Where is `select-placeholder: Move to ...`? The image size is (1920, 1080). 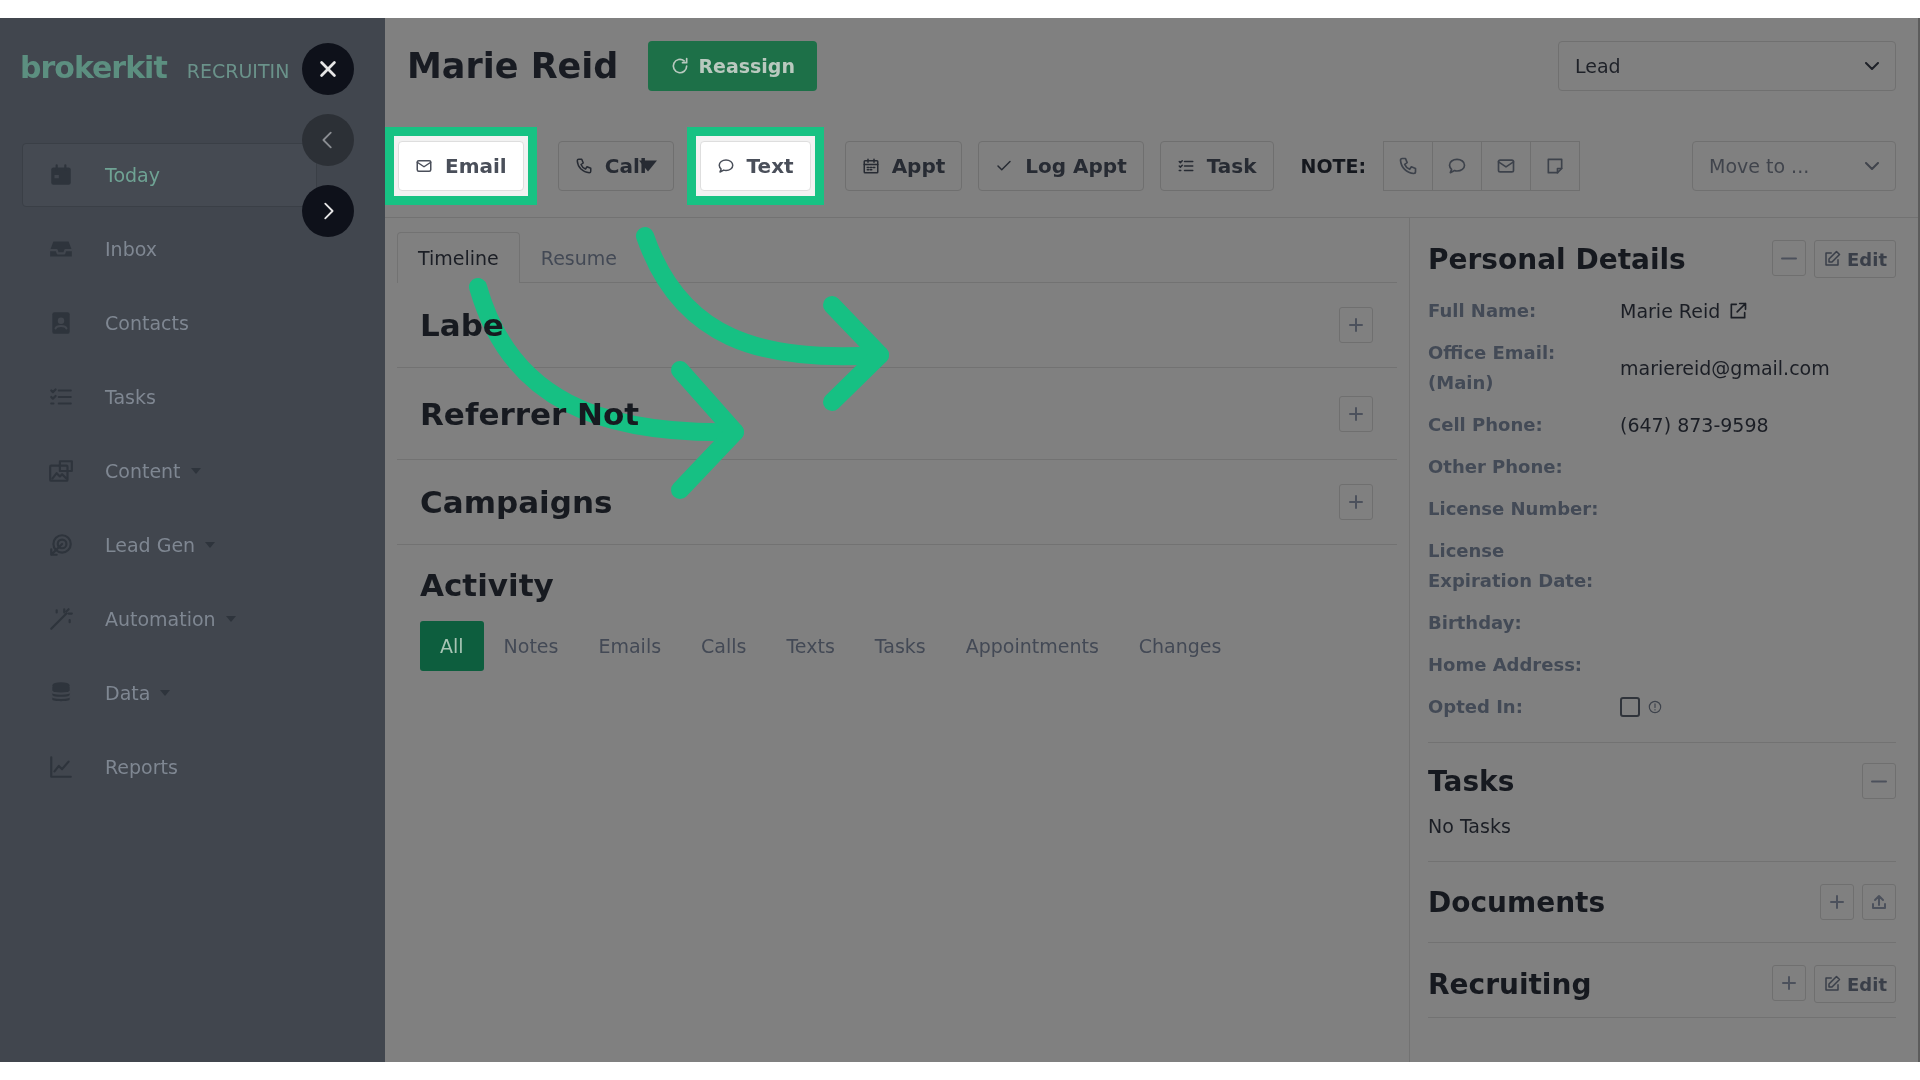
select-placeholder: Move to ... is located at coordinates (1759, 165).